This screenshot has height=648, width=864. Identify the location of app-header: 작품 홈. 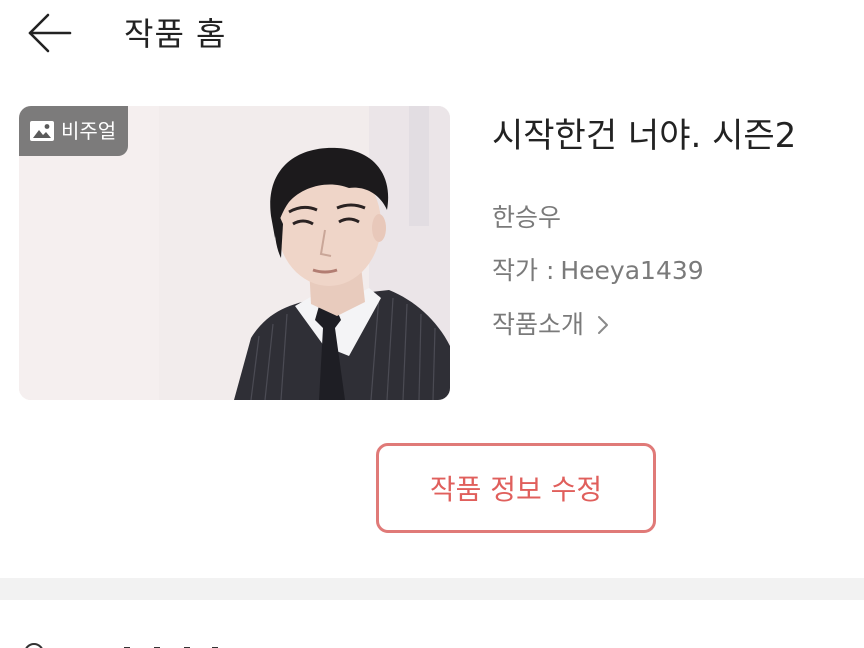
(432, 36).